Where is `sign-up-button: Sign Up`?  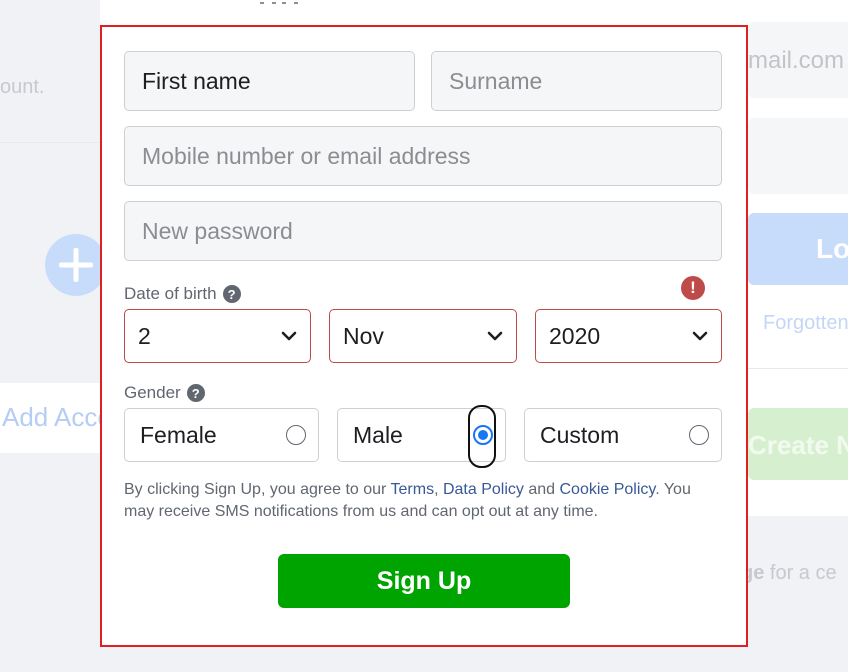 sign-up-button: Sign Up is located at coordinates (424, 581).